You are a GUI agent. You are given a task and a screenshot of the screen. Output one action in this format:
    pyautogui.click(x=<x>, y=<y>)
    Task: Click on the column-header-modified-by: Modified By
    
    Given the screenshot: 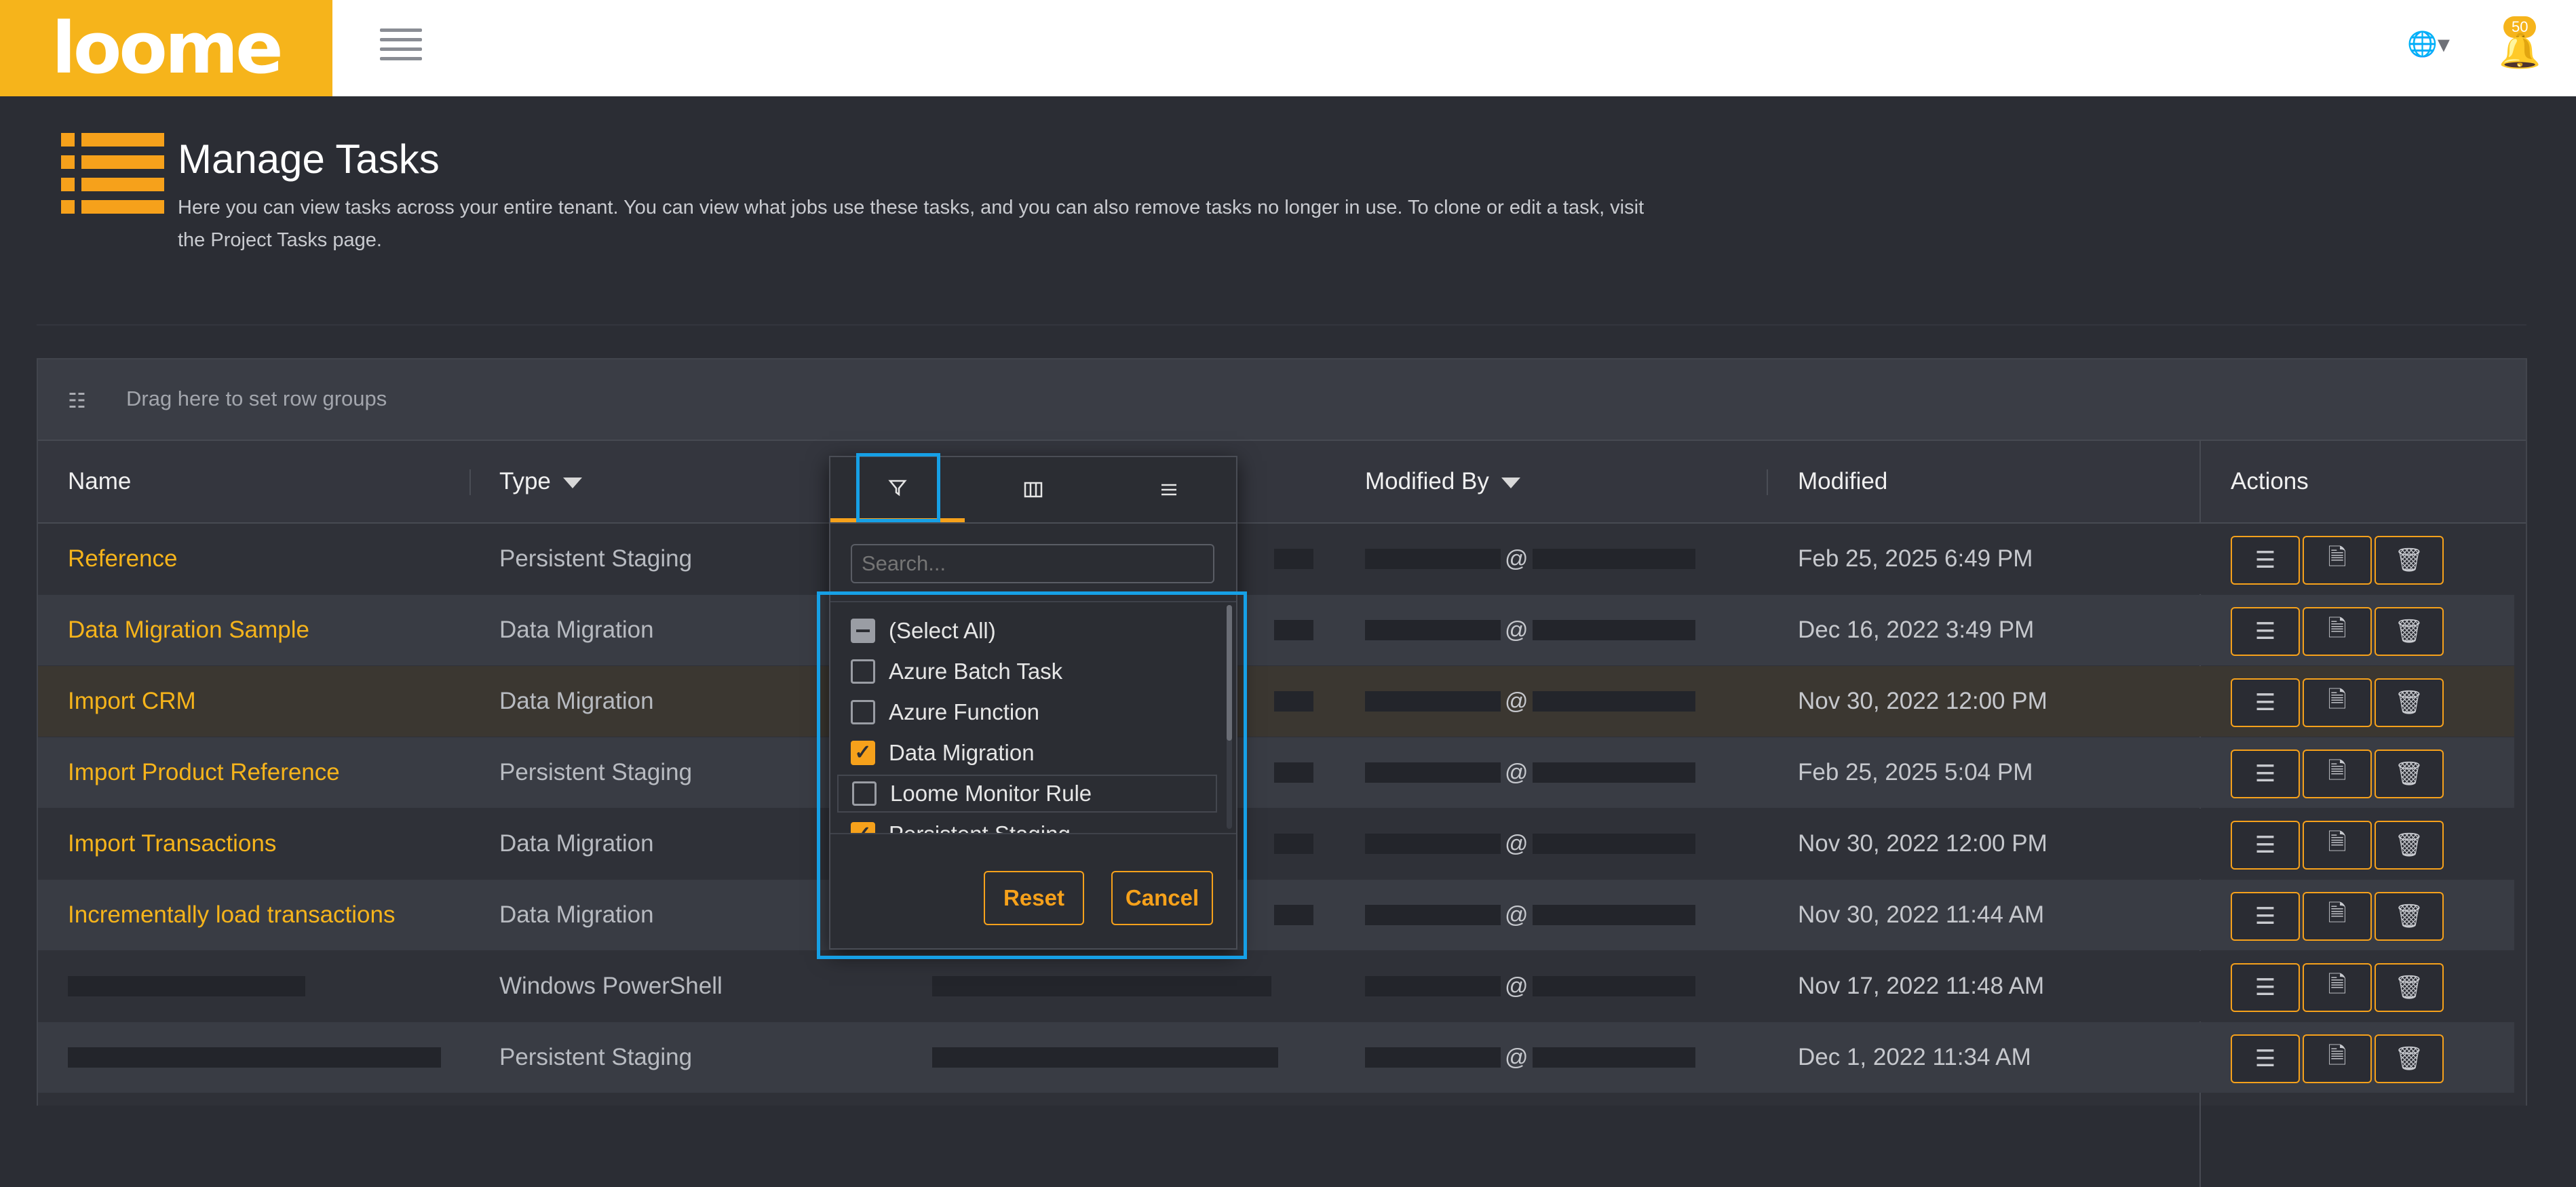 What is the action you would take?
    pyautogui.click(x=1443, y=481)
    